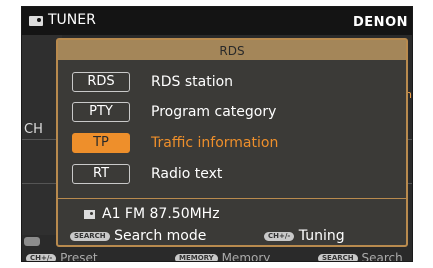 The width and height of the screenshot is (433, 268). Describe the element at coordinates (232, 175) in the screenshot. I see `option-radio-text: RT Radio text` at that location.